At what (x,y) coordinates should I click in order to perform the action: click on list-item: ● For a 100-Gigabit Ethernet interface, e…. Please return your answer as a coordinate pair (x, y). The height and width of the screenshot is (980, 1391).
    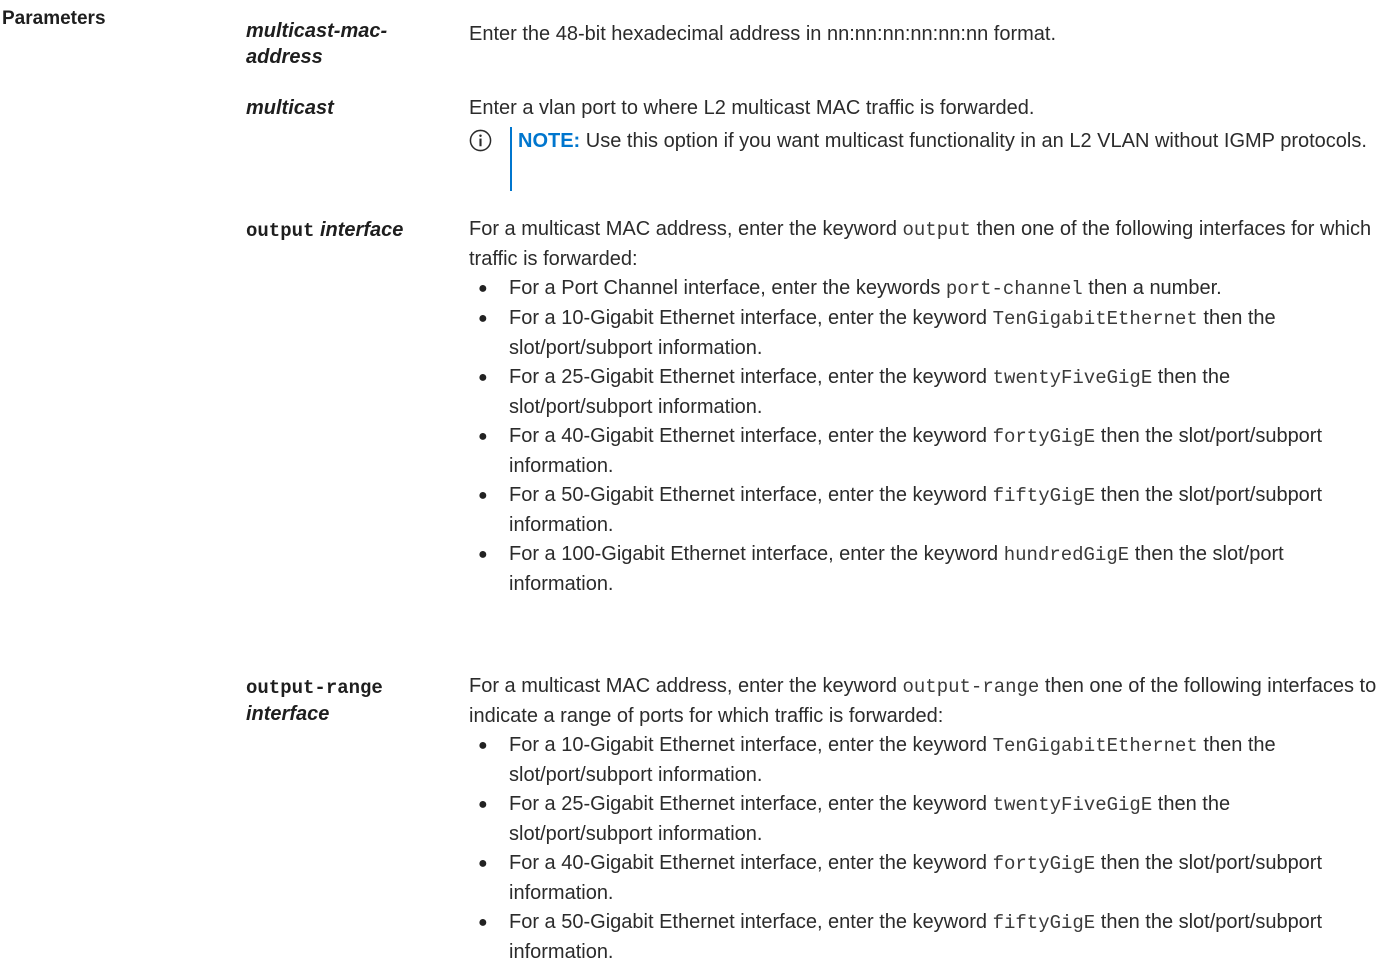
    Looking at the image, I should click on (881, 569).